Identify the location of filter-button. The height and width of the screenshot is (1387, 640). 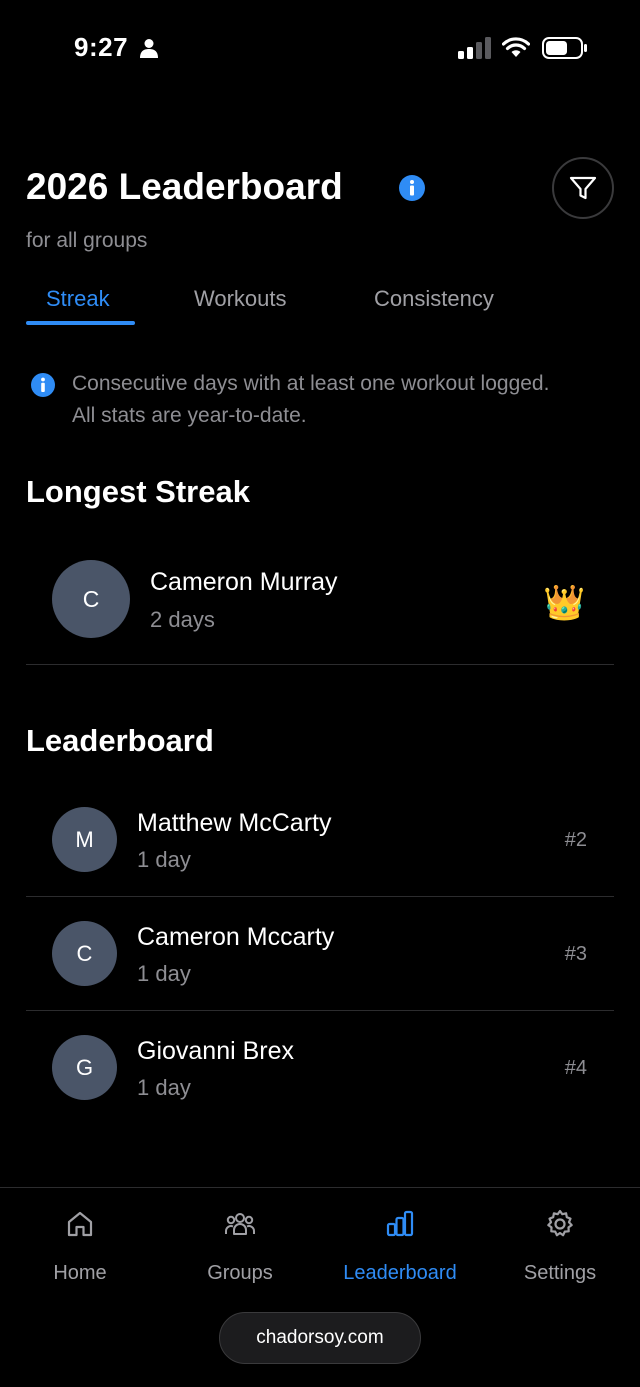
(583, 188).